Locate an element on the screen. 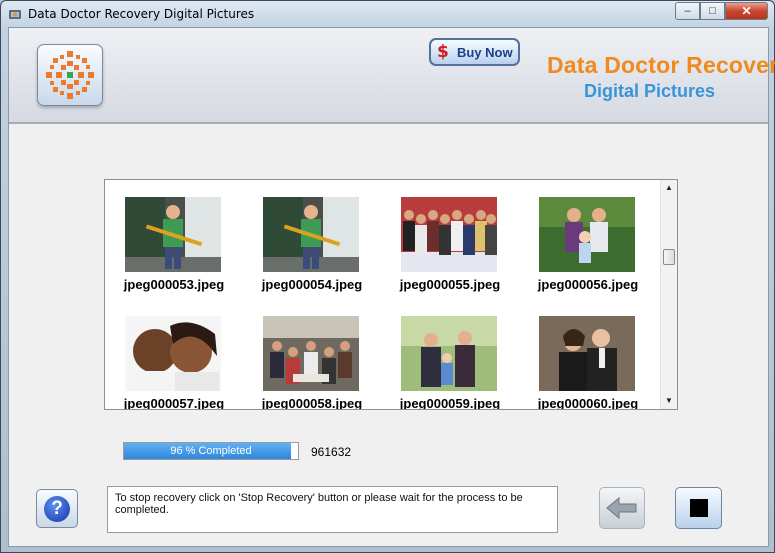 The height and width of the screenshot is (553, 775). image-thumbnail: jpeg000057.jpeg is located at coordinates (174, 363).